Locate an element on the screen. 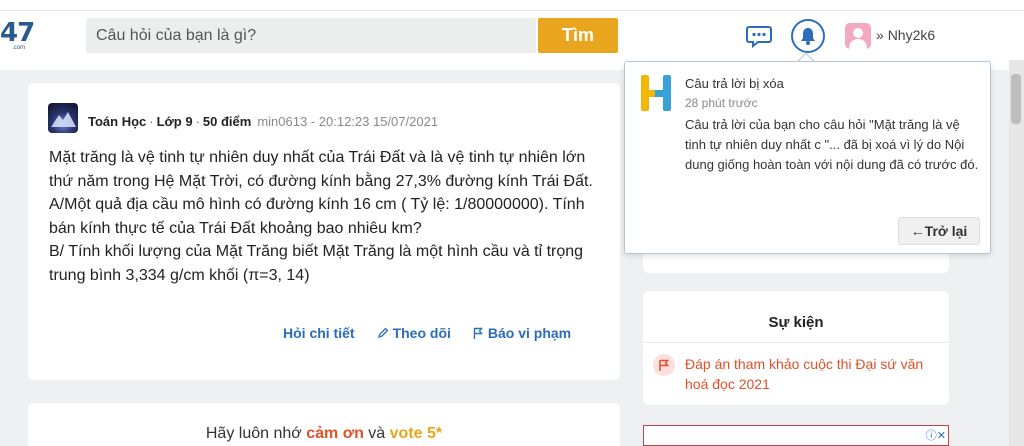  thanks-middle: và is located at coordinates (377, 433).